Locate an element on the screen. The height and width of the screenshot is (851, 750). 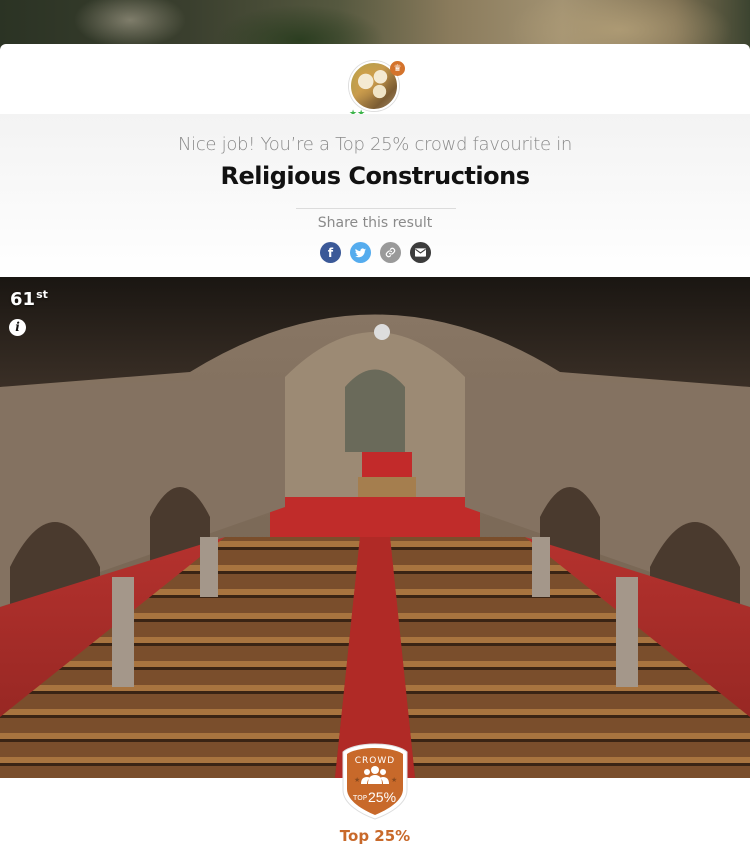
link-icon is located at coordinates (390, 252).